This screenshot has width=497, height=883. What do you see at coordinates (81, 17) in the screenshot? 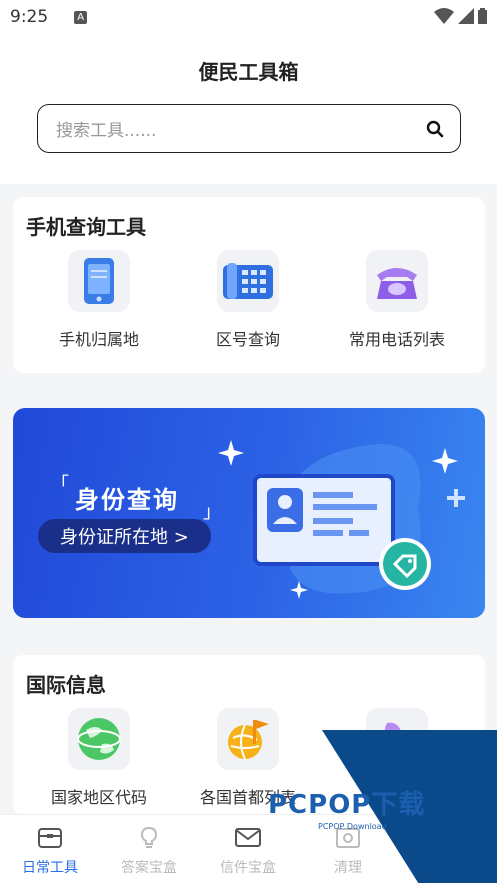
I see `notification-a-icon: A` at bounding box center [81, 17].